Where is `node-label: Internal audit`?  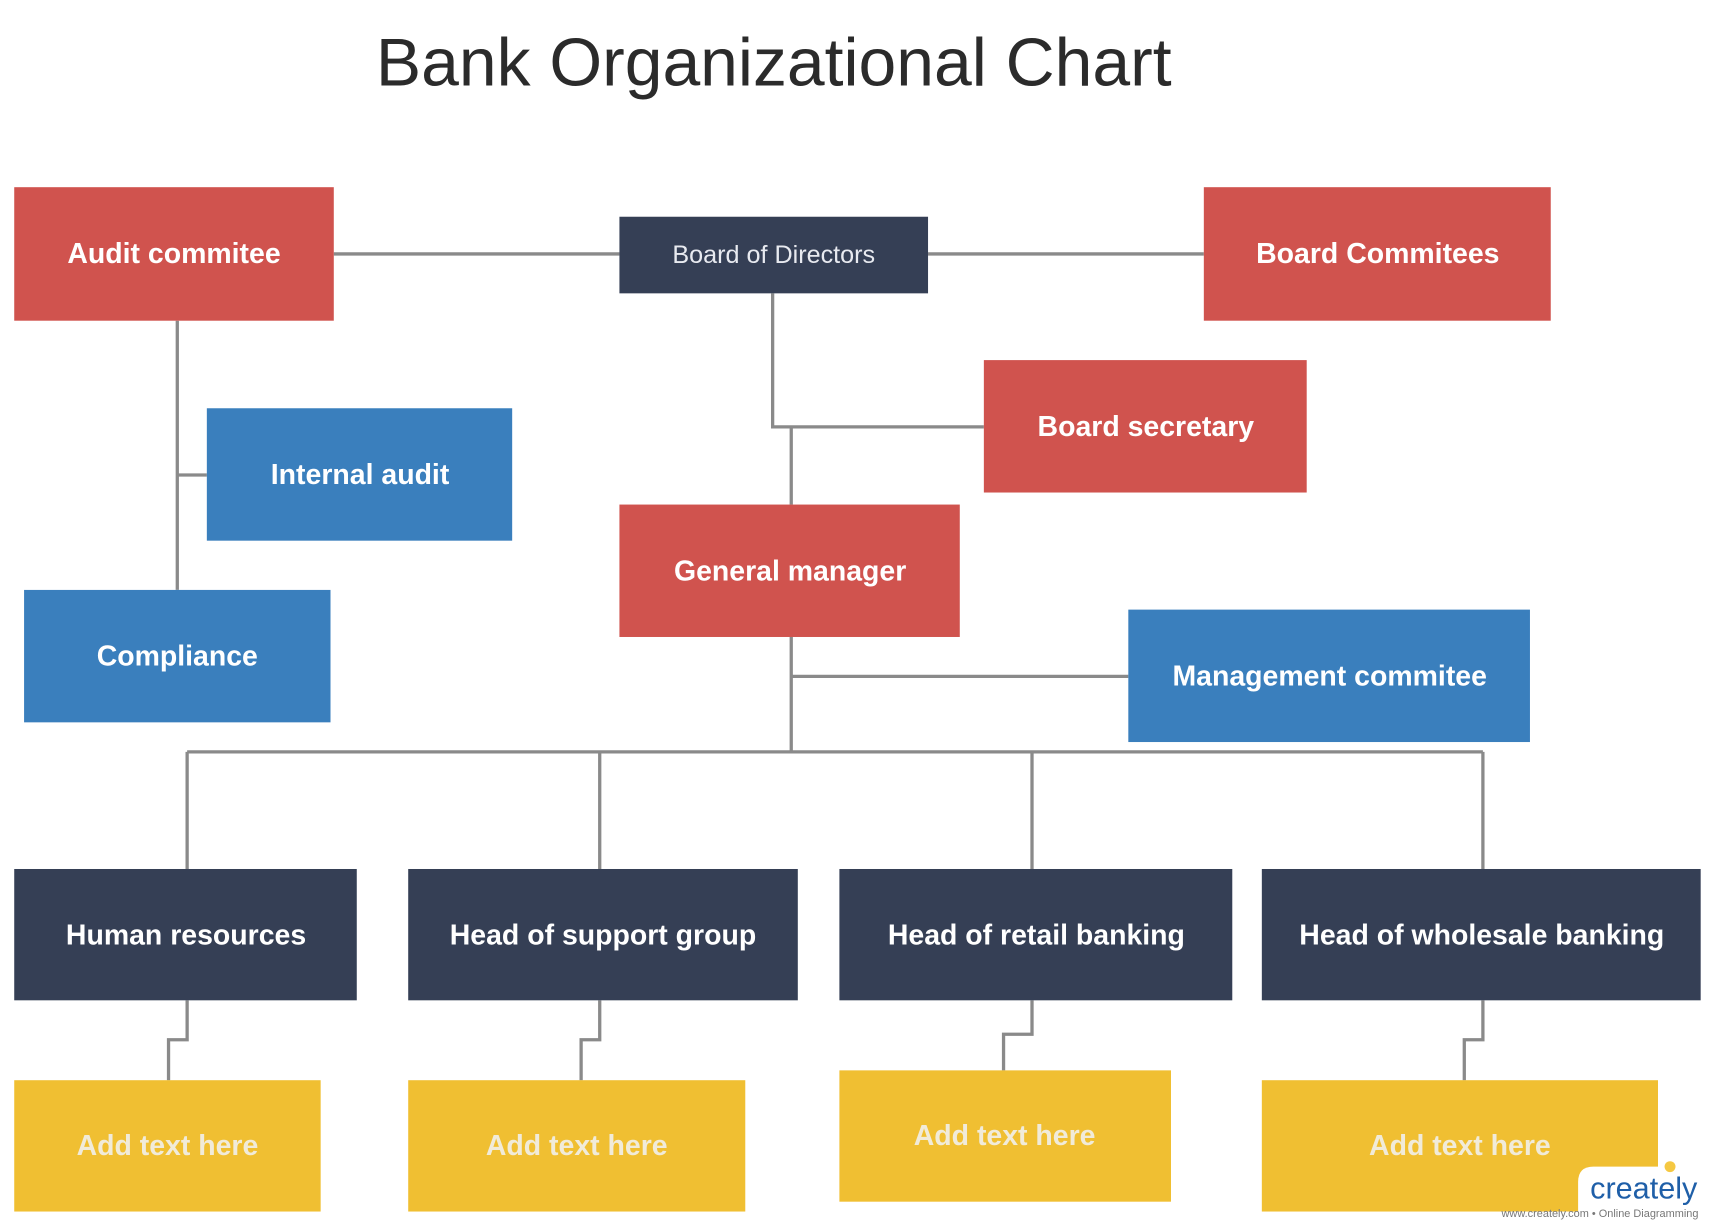 node-label: Internal audit is located at coordinates (360, 475).